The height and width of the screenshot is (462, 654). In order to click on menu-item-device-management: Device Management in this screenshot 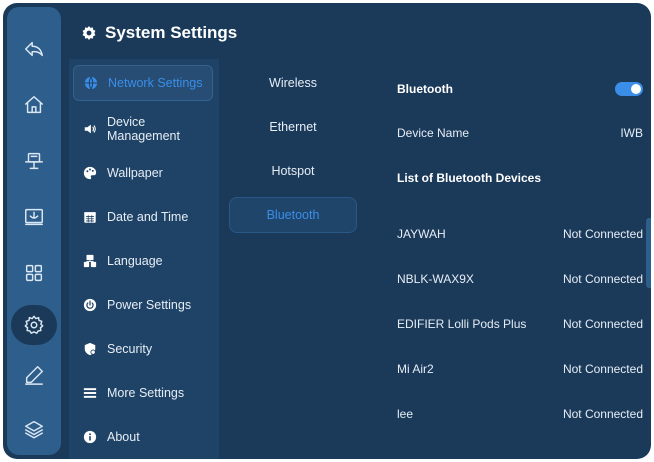, I will do `click(143, 129)`.